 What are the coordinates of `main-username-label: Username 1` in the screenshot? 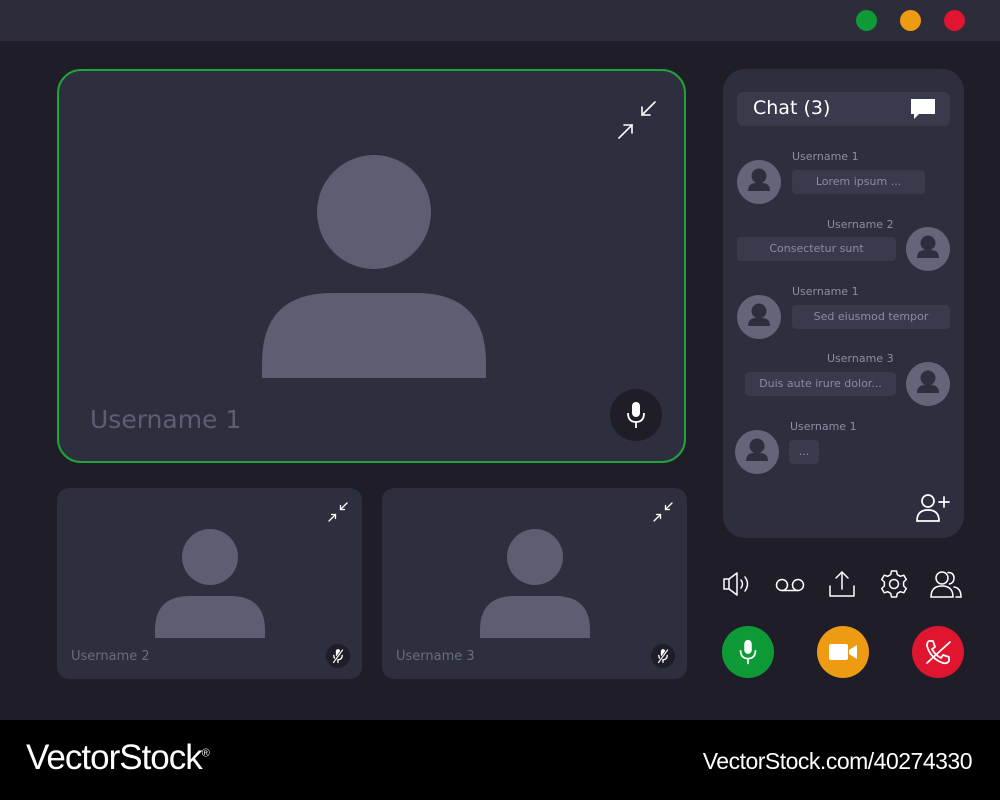 It's located at (166, 419).